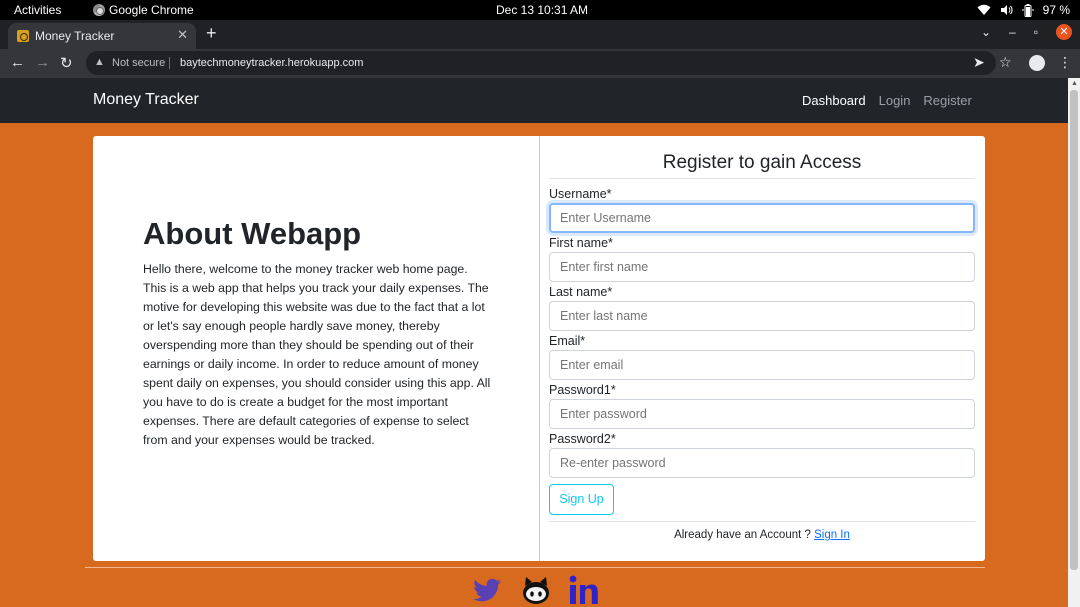 The width and height of the screenshot is (1080, 607). What do you see at coordinates (99, 10) in the screenshot?
I see `chrome-icon` at bounding box center [99, 10].